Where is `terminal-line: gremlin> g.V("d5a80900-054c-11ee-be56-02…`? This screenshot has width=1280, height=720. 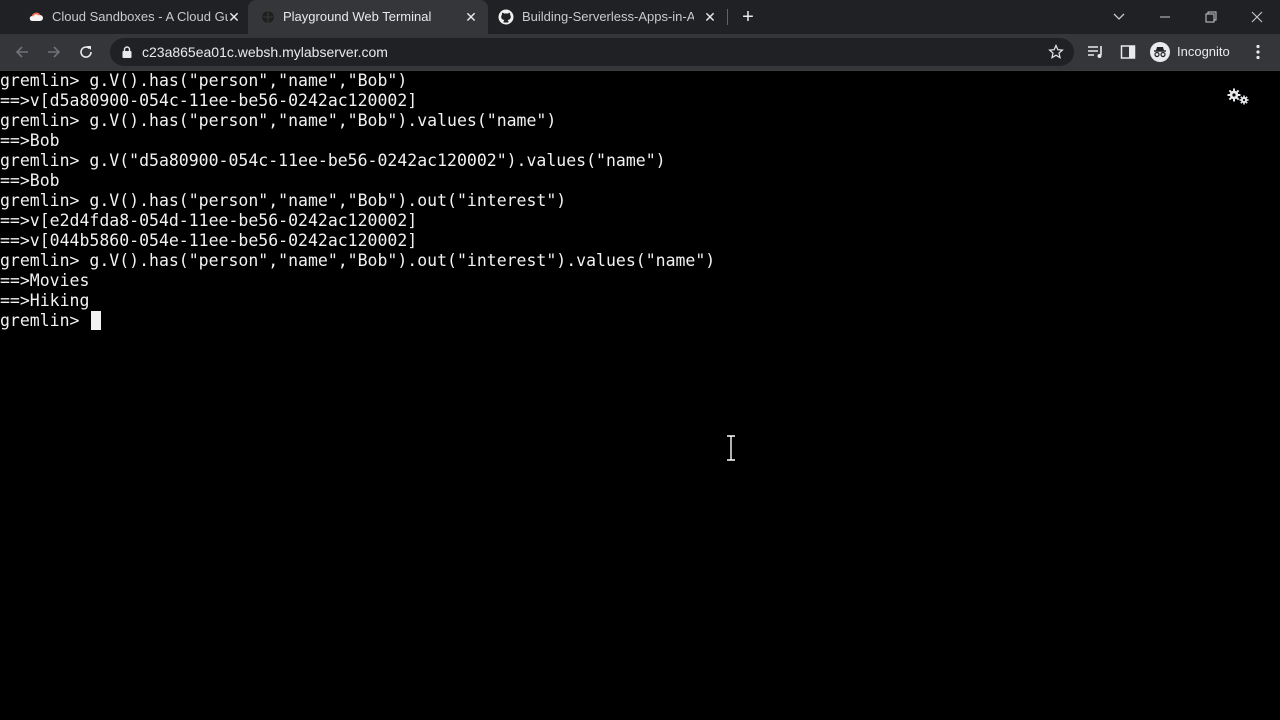 terminal-line: gremlin> g.V("d5a80900-054c-11ee-be56-02… is located at coordinates (333, 160).